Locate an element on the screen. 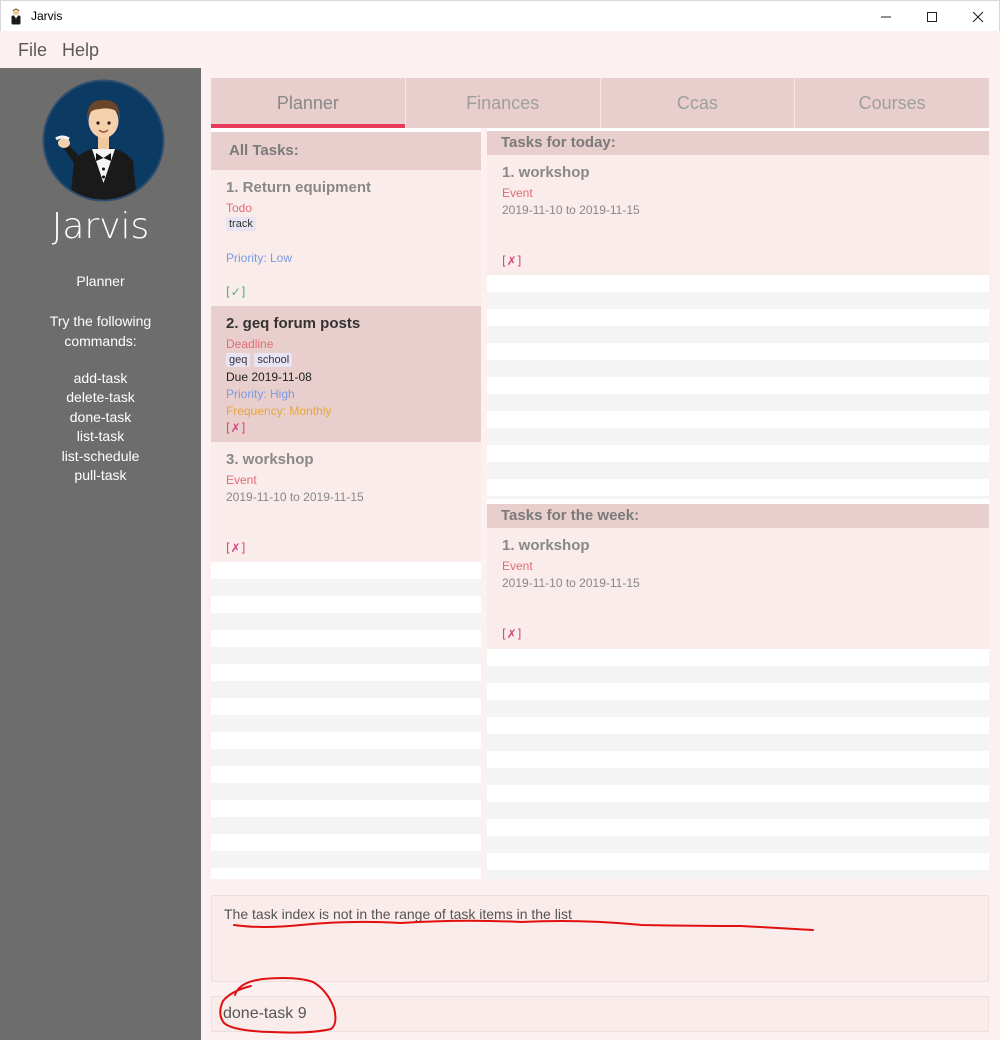  title-bar: Jarvis is located at coordinates (500, 15).